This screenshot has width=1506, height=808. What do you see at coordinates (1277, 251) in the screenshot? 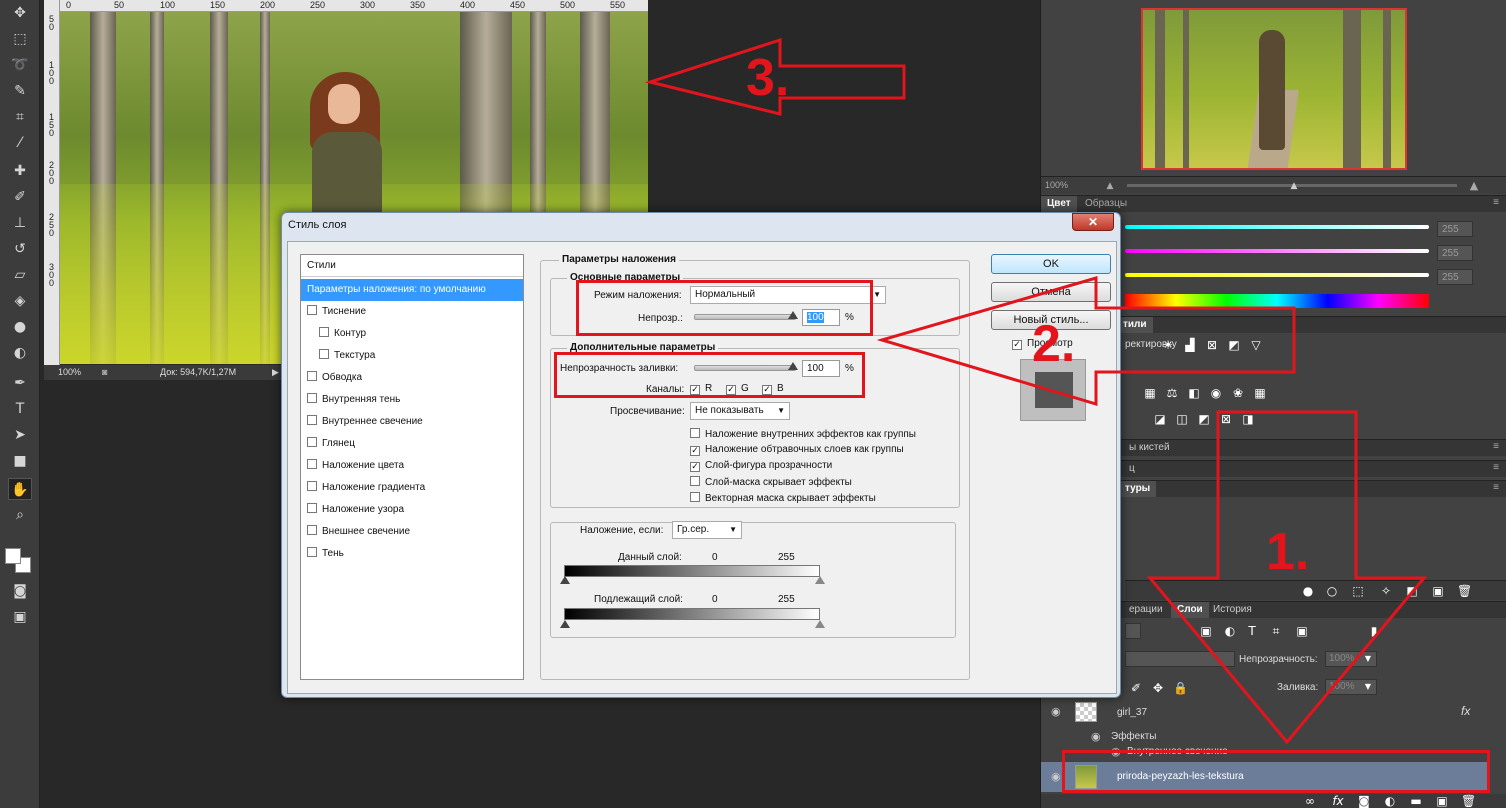
I see `magenta-slider` at bounding box center [1277, 251].